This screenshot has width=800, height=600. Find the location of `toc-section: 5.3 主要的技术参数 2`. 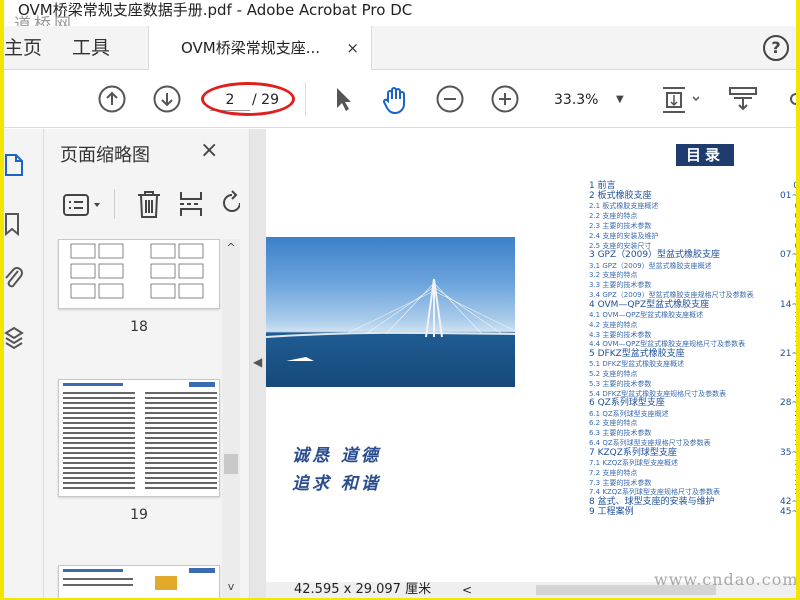

toc-section: 5.3 主要的技术参数 2 is located at coordinates (692, 384).